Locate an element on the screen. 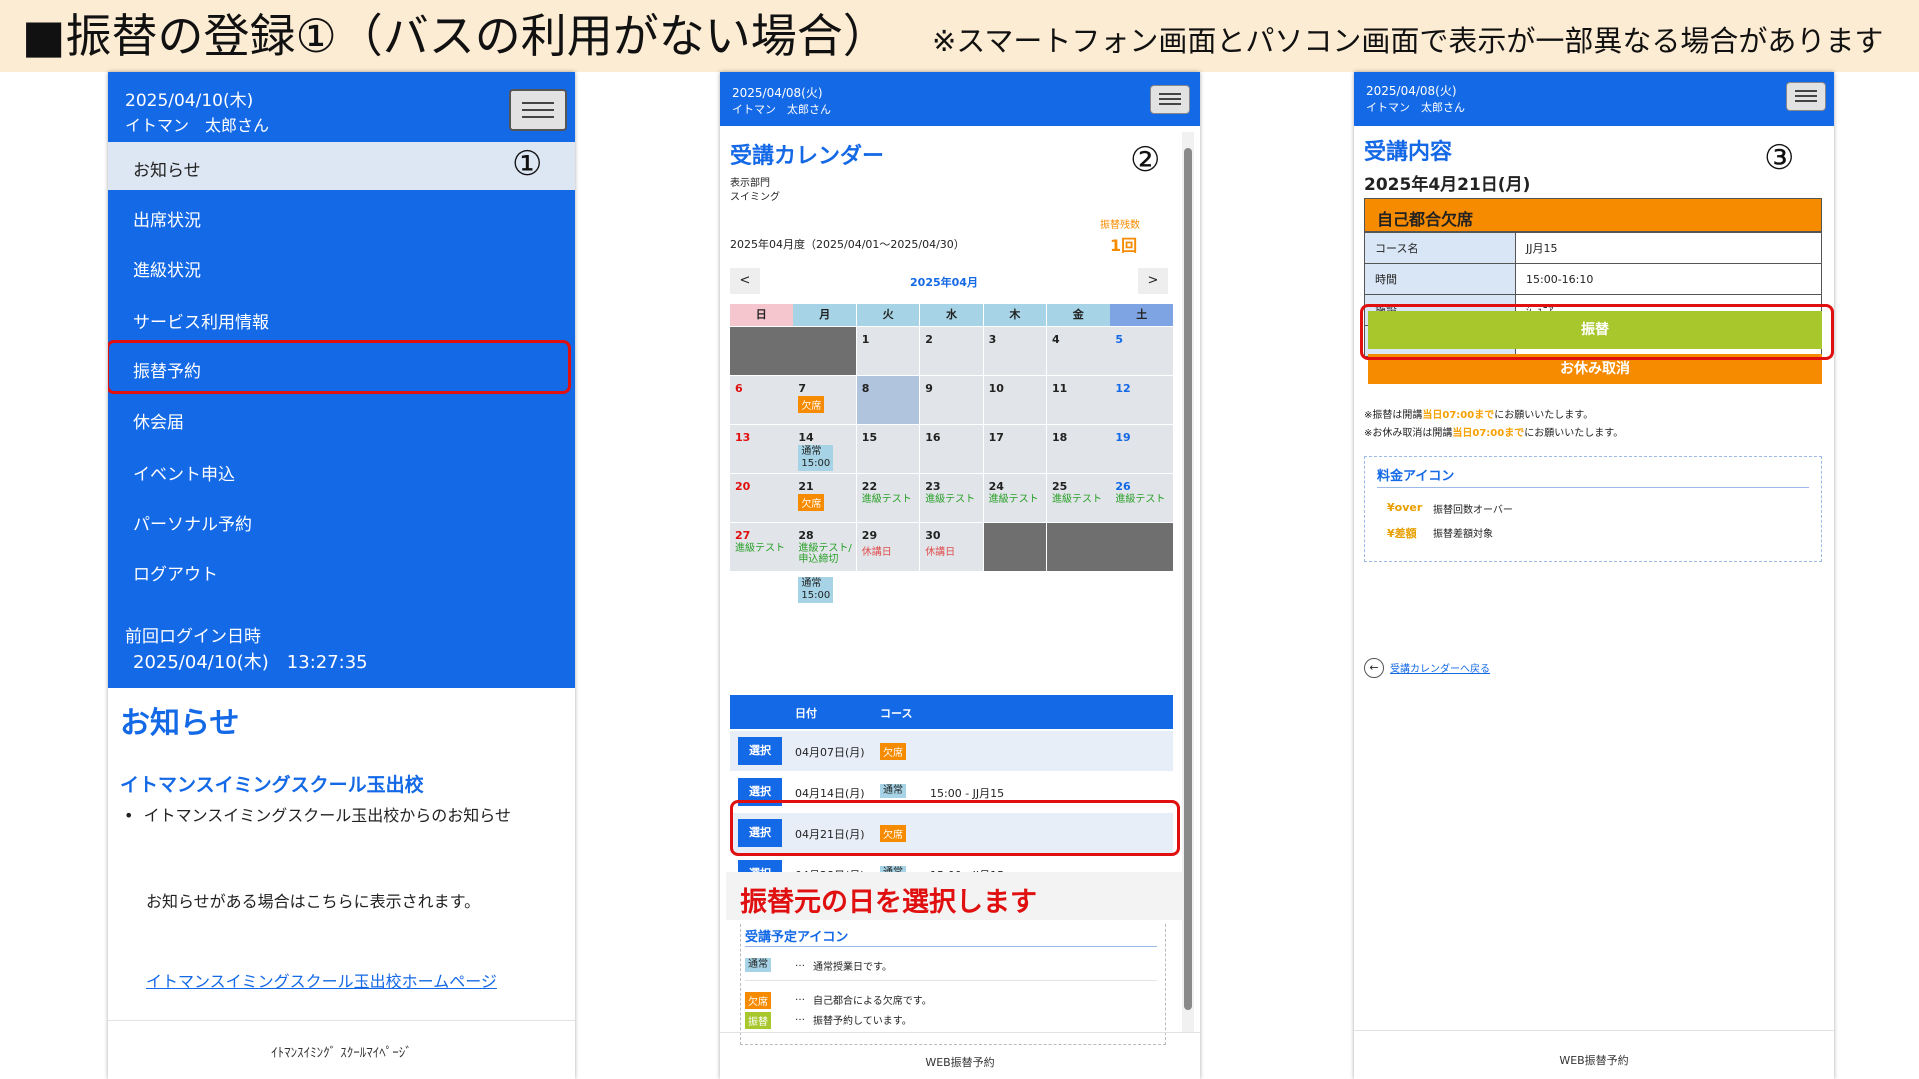  user-name: イトマン 太郎さん is located at coordinates (781, 109).